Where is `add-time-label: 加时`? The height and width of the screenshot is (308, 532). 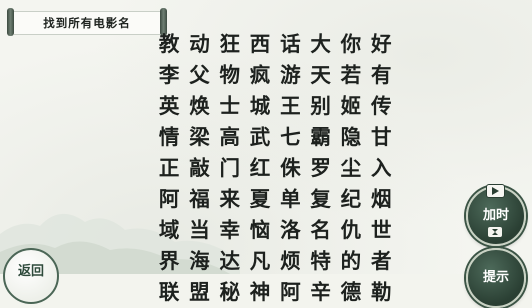
add-time-label: 加时 is located at coordinates (495, 215).